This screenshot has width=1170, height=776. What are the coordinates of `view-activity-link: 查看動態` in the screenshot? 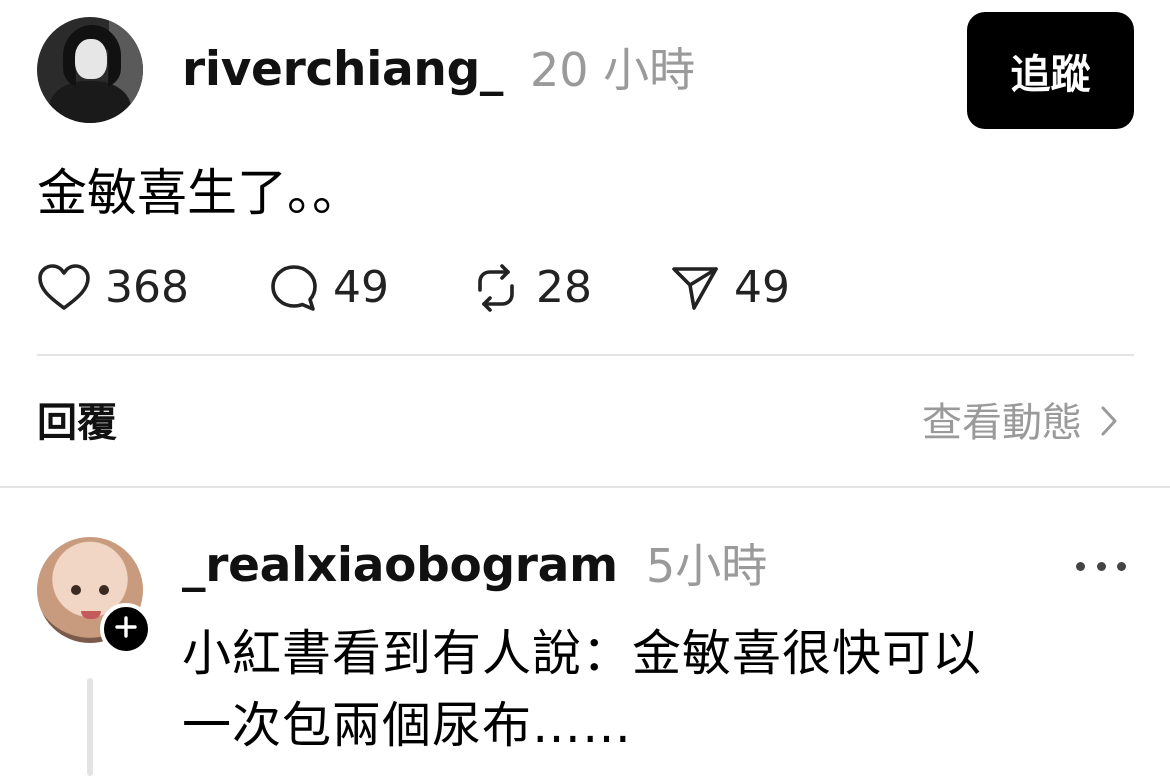 It's located at (1020, 423).